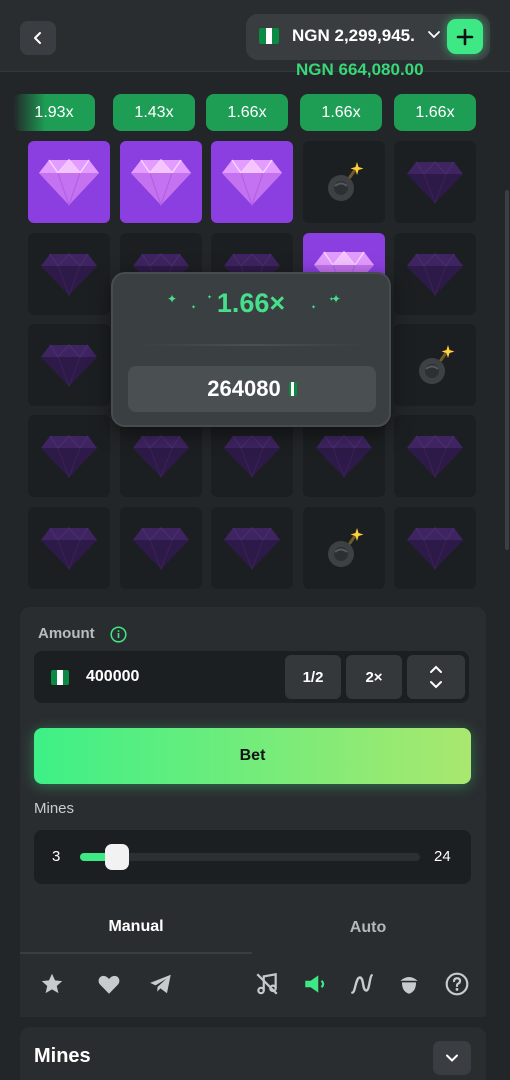 The image size is (510, 1080). I want to click on mines-max-value: 24, so click(442, 856).